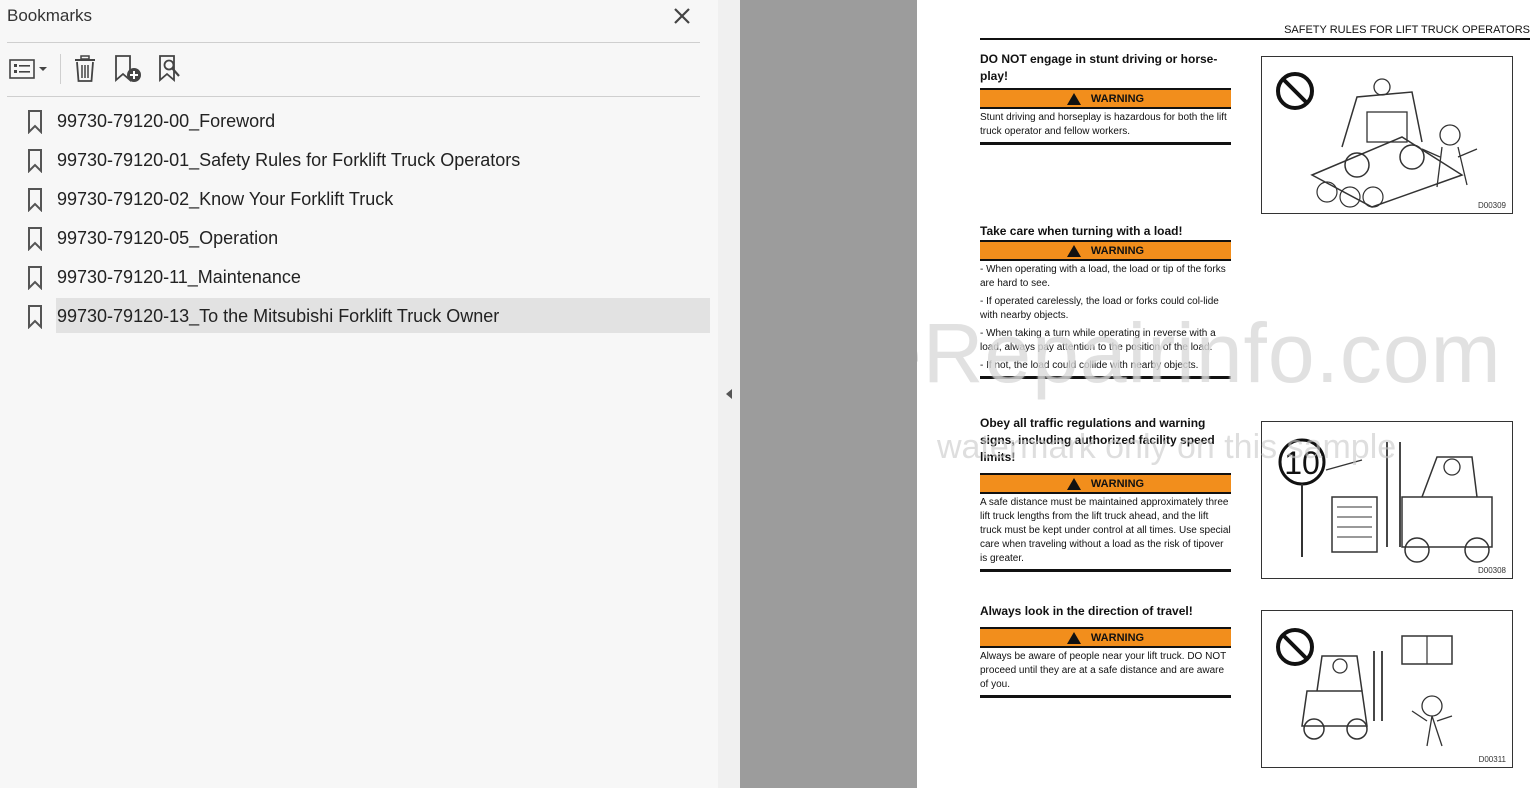 The height and width of the screenshot is (788, 1535). Describe the element at coordinates (359, 278) in the screenshot. I see `bookmark-item: 99730-79120-11_Maintenance` at that location.